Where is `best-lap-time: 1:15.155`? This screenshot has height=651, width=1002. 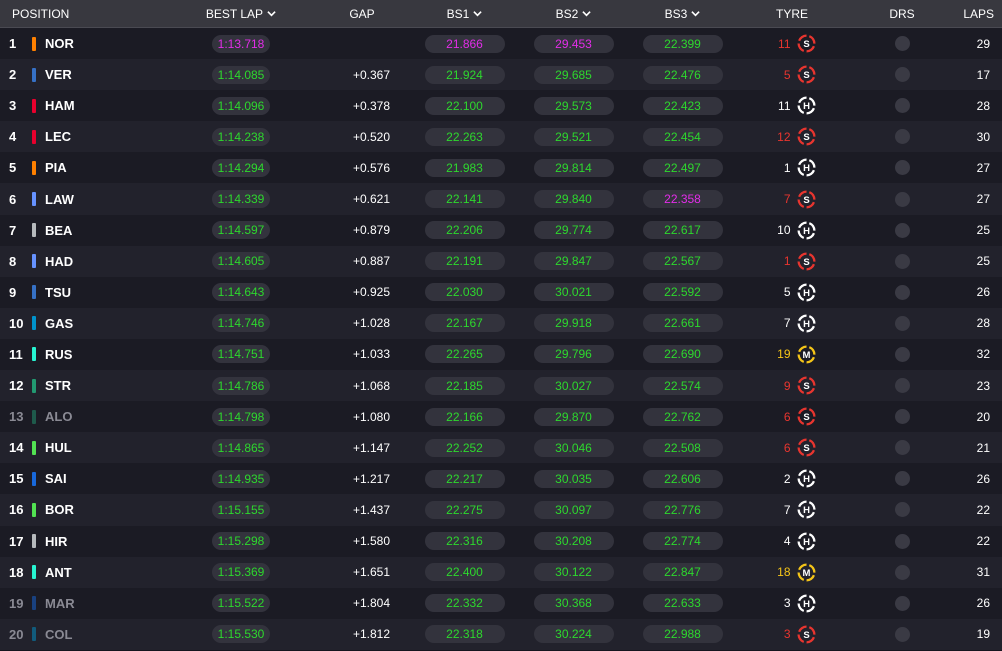
best-lap-time: 1:15.155 is located at coordinates (241, 509).